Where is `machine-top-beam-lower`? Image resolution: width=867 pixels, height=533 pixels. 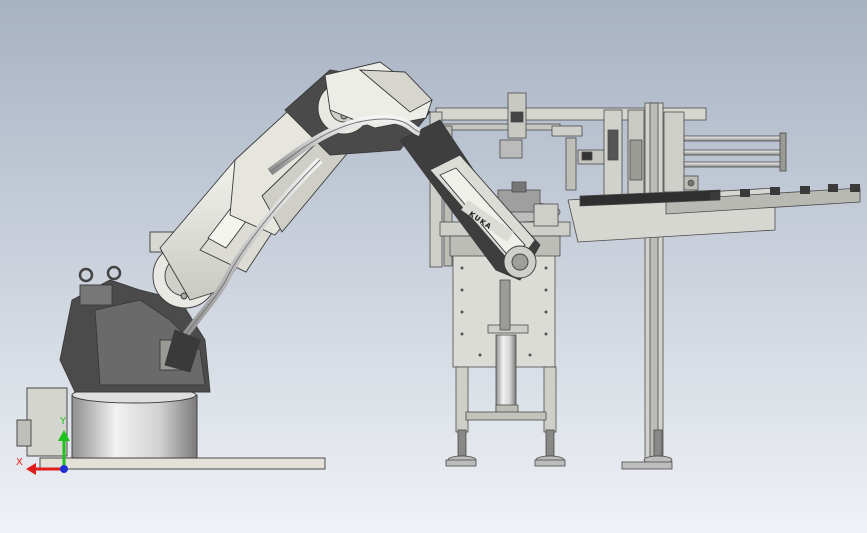 machine-top-beam-lower is located at coordinates (500, 127).